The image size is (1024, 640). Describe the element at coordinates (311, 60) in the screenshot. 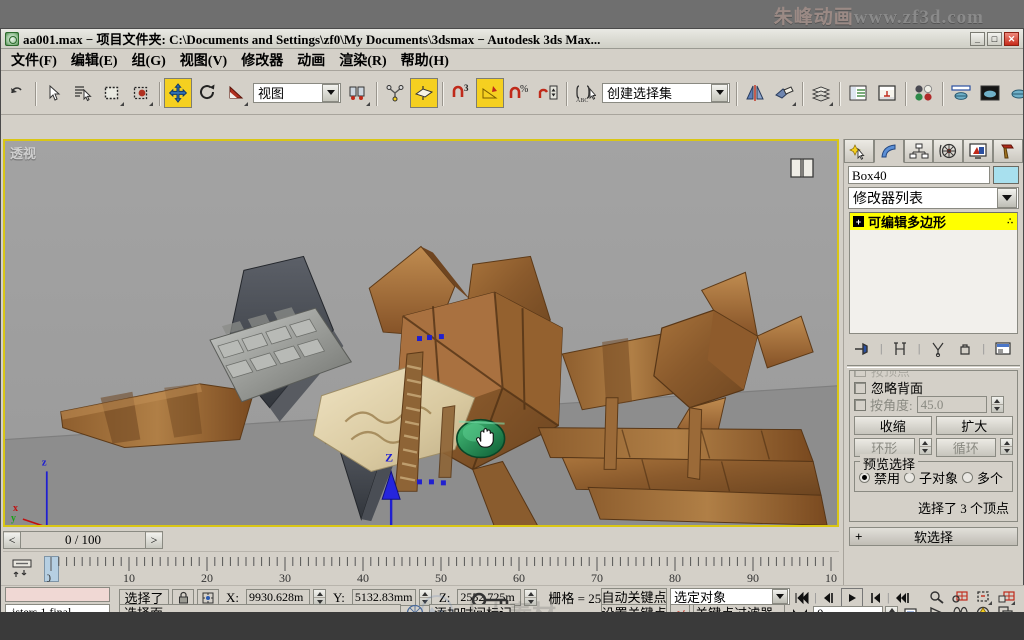

I see `menu-animation: 动画` at that location.